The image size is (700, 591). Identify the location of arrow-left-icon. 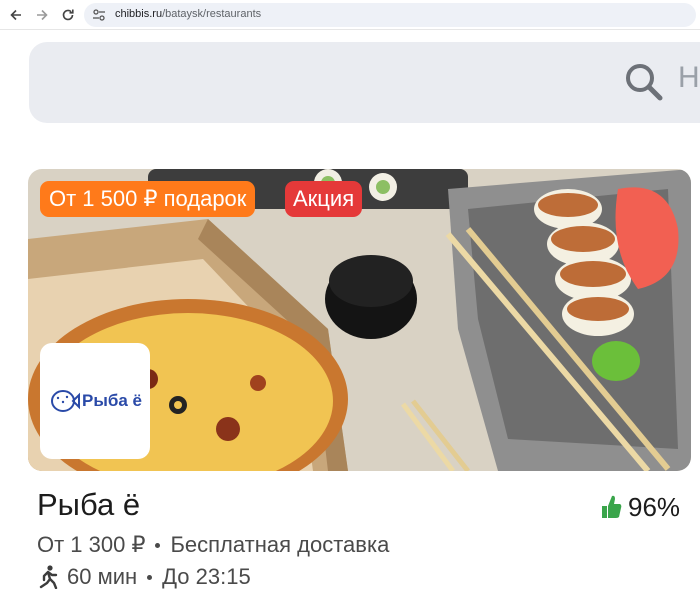
(15, 15).